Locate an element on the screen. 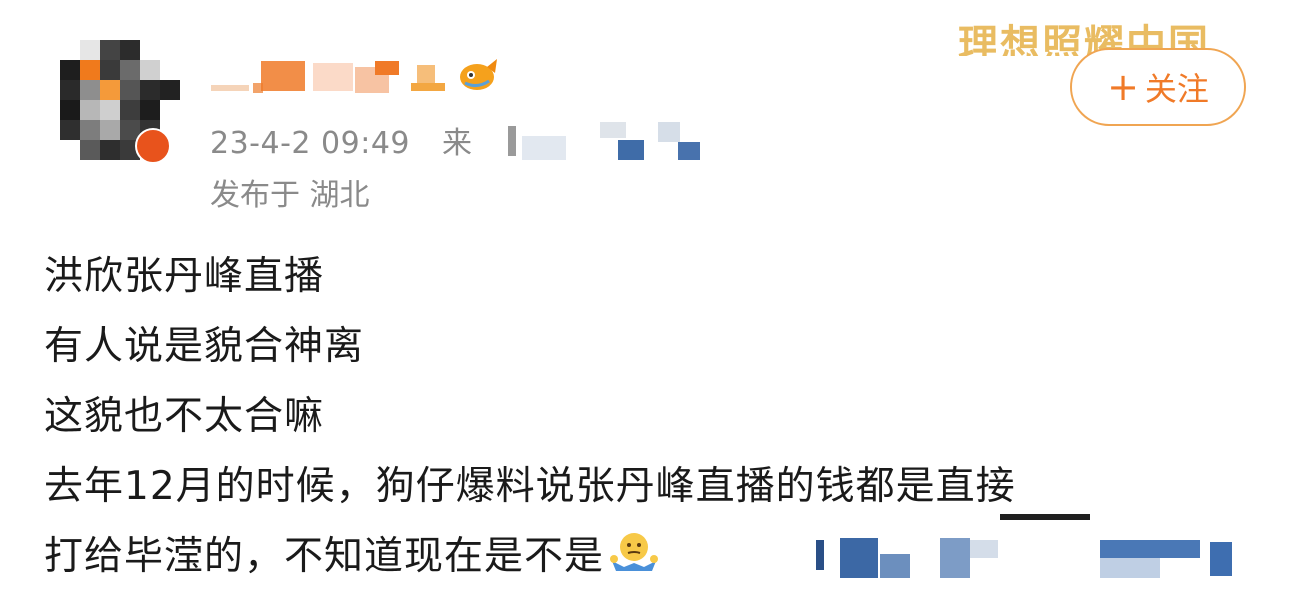  source-link is located at coordinates (608, 142).